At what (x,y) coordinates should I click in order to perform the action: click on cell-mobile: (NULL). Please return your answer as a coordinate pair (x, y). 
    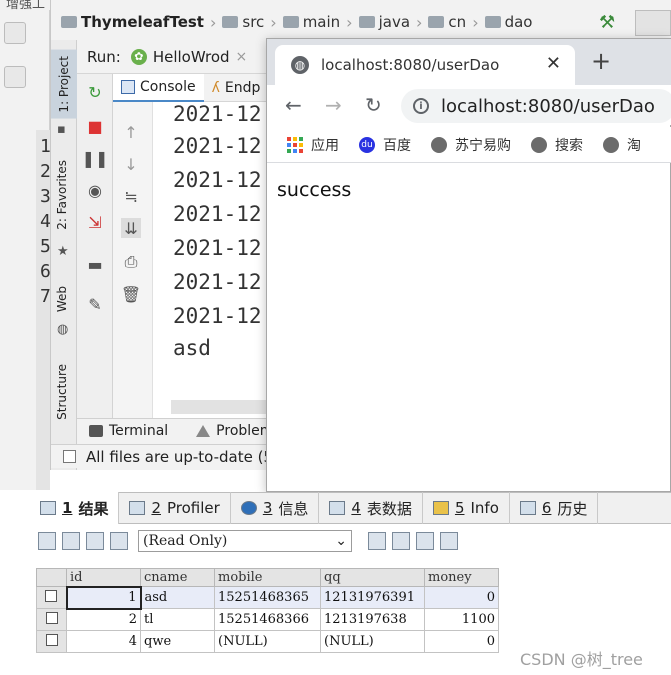
    Looking at the image, I should click on (267, 641).